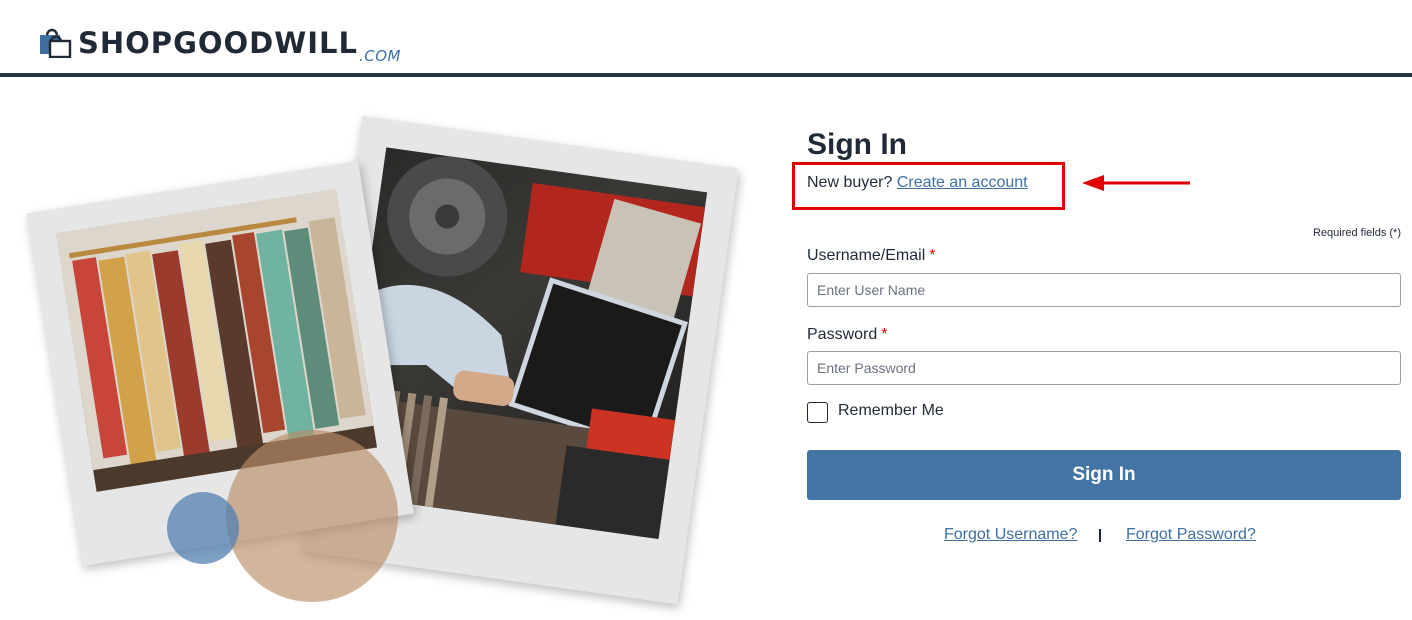 The image size is (1412, 620). What do you see at coordinates (857, 144) in the screenshot?
I see `page-title: Sign In` at bounding box center [857, 144].